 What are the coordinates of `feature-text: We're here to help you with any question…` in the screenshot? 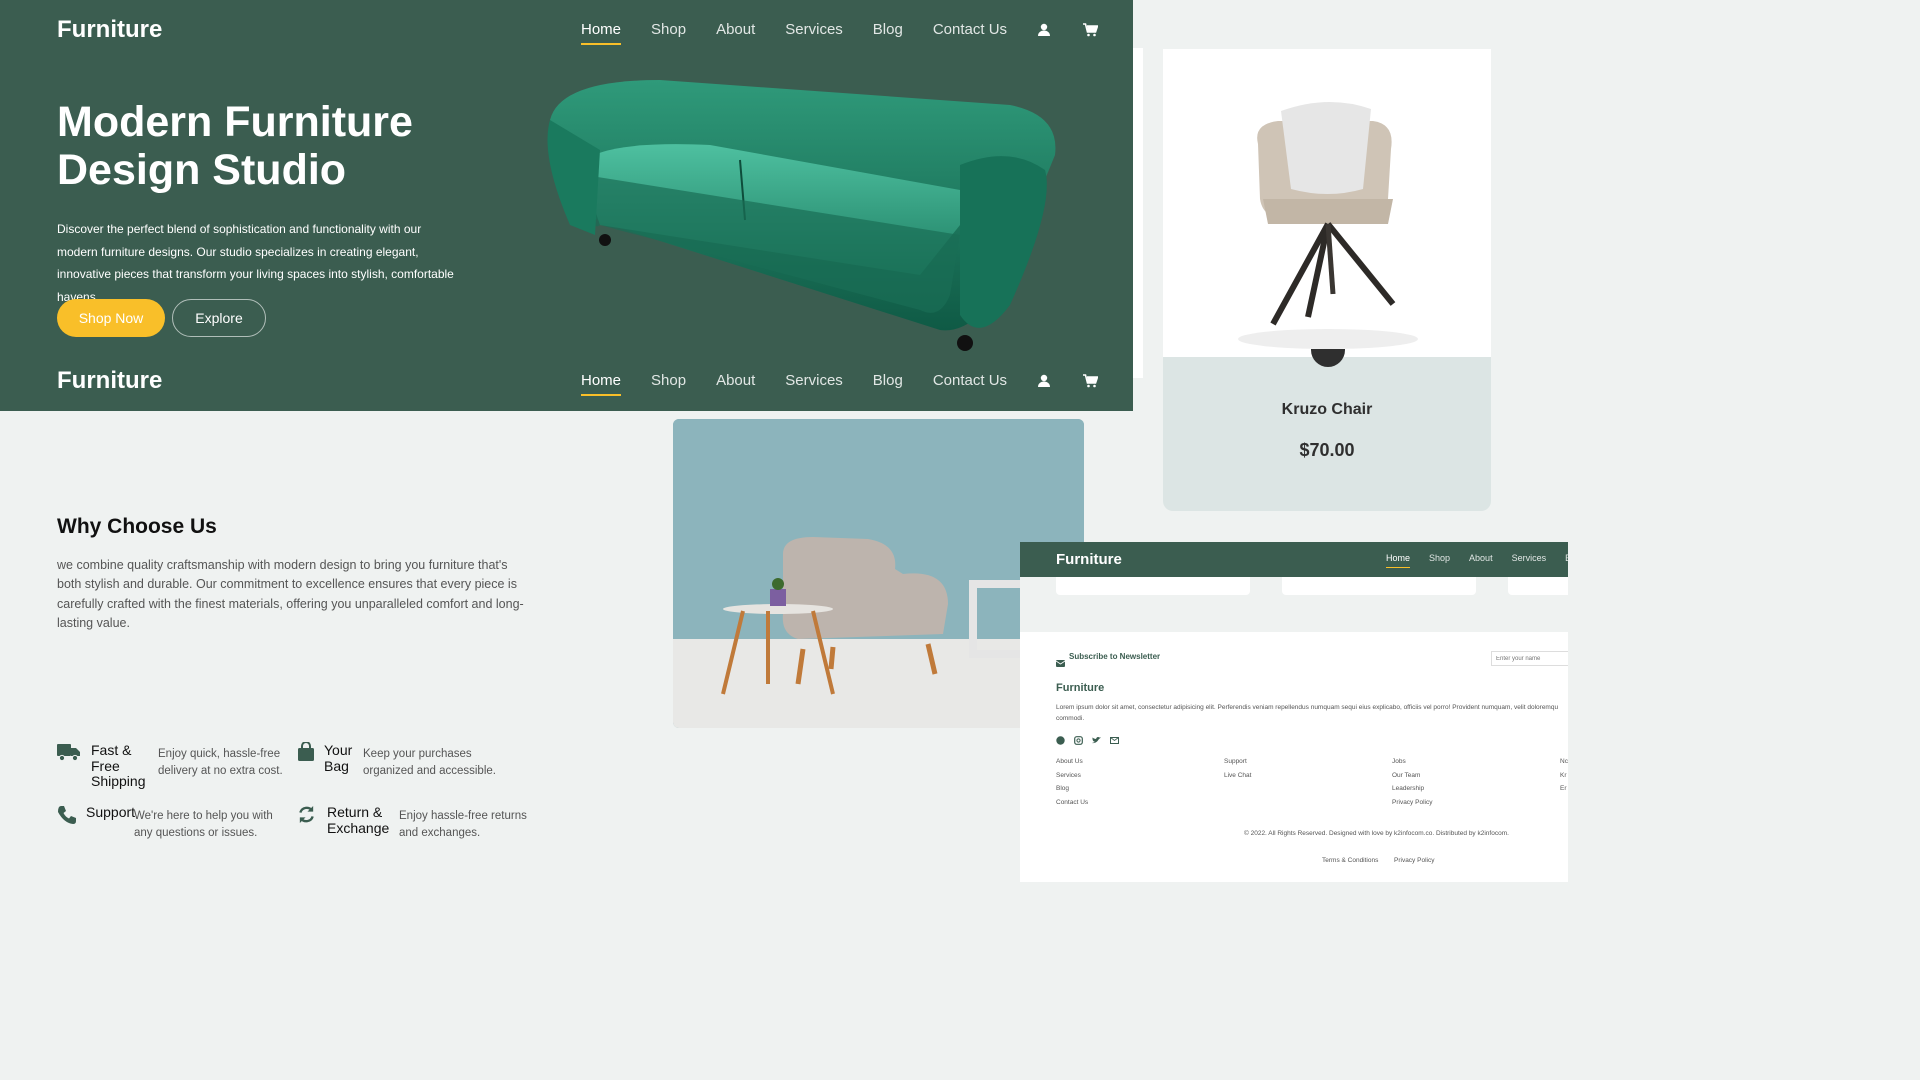 It's located at (203, 824).